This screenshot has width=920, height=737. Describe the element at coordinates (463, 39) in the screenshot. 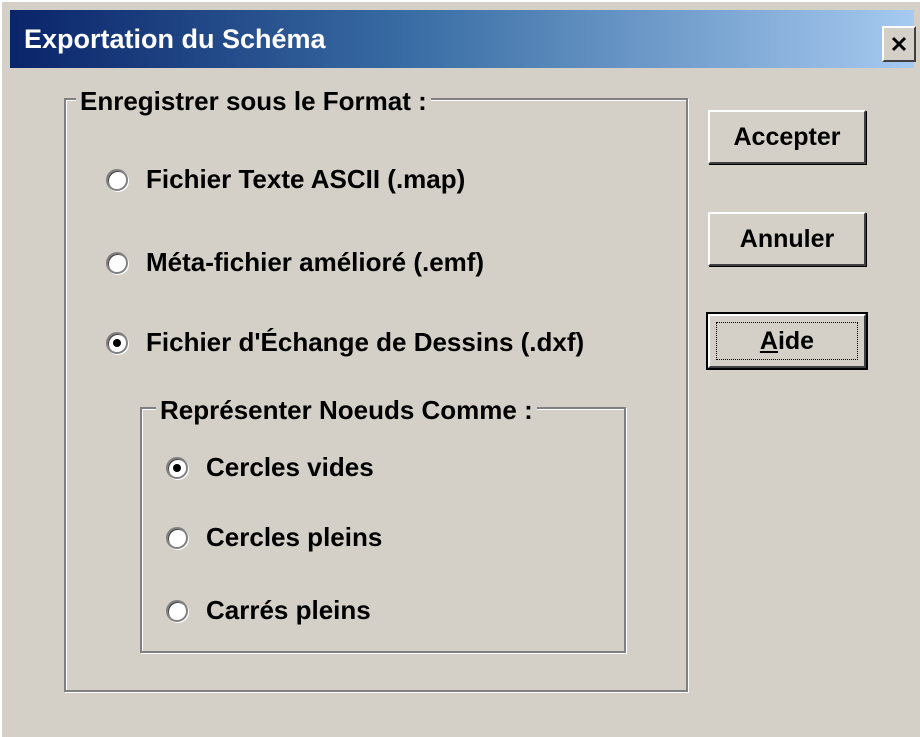

I see `title-bar: Exportation du Schéma` at that location.